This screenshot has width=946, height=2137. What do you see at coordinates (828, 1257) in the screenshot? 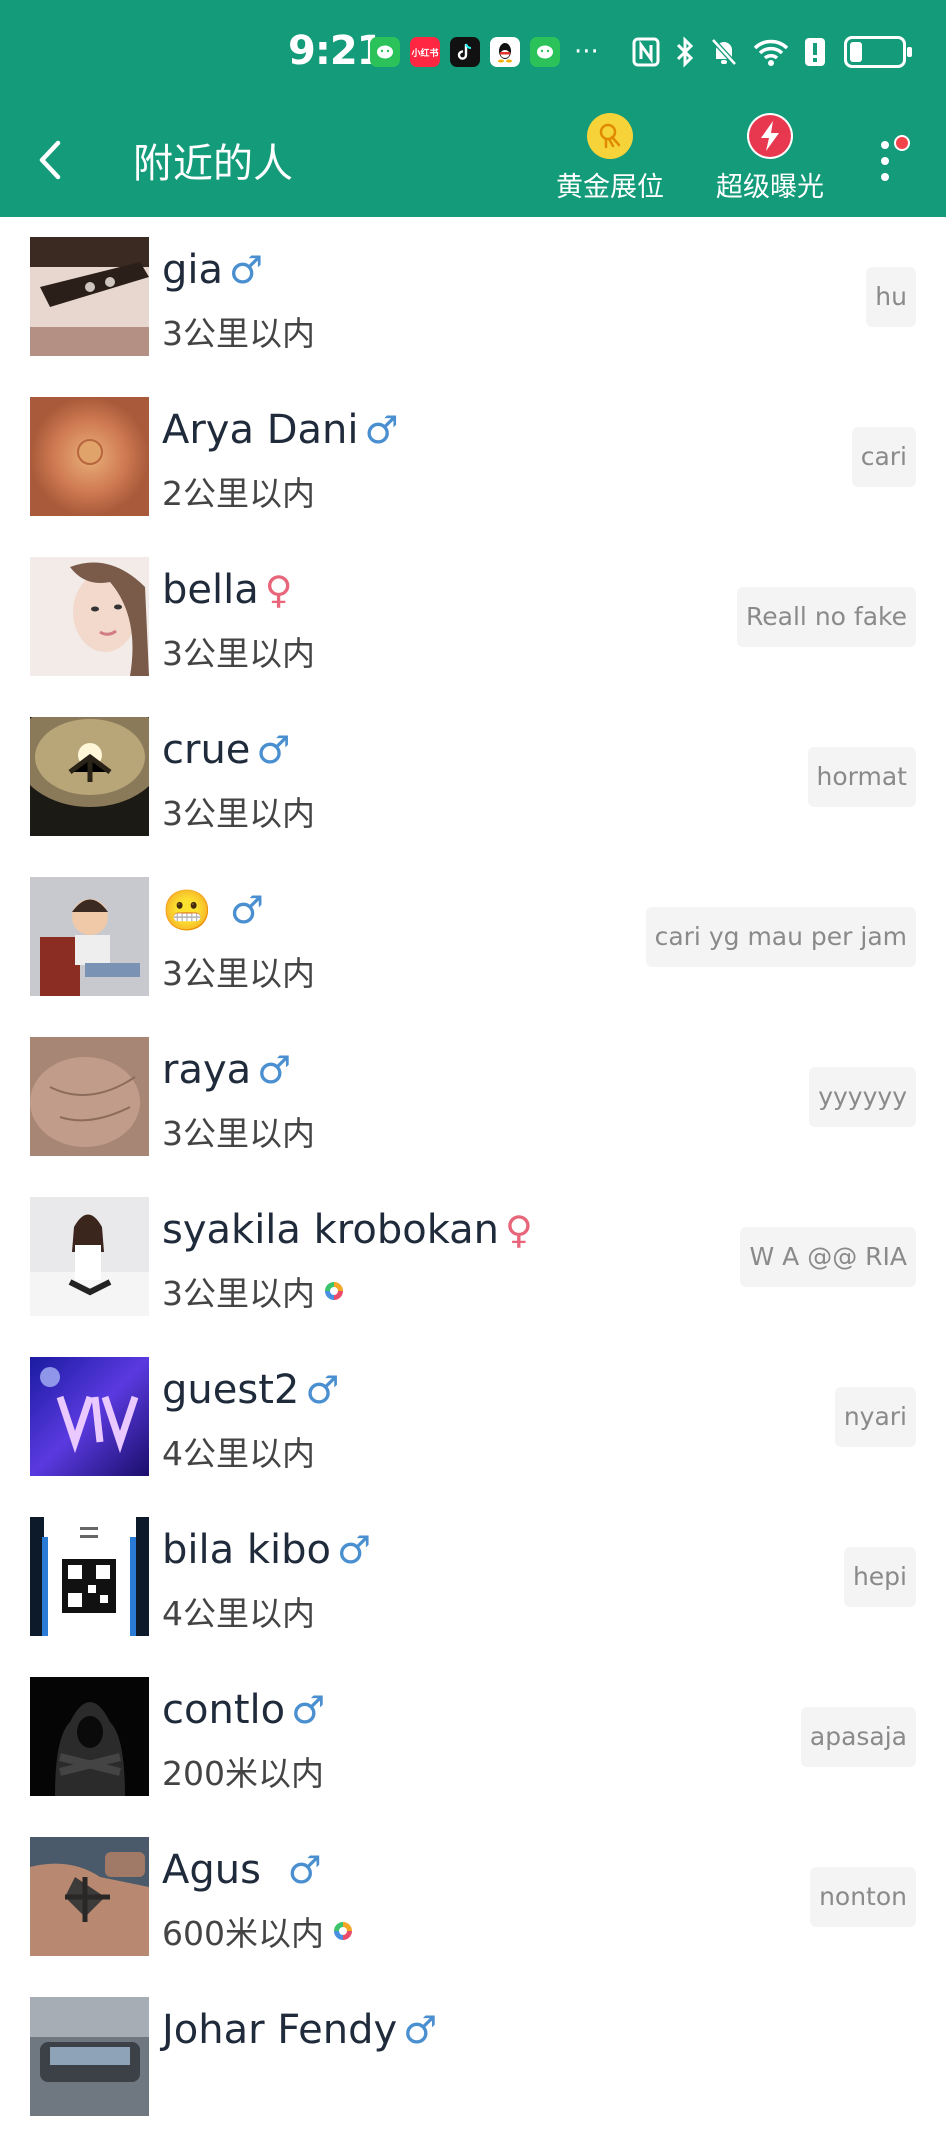
I see `status-chip: W A @@ RIA` at bounding box center [828, 1257].